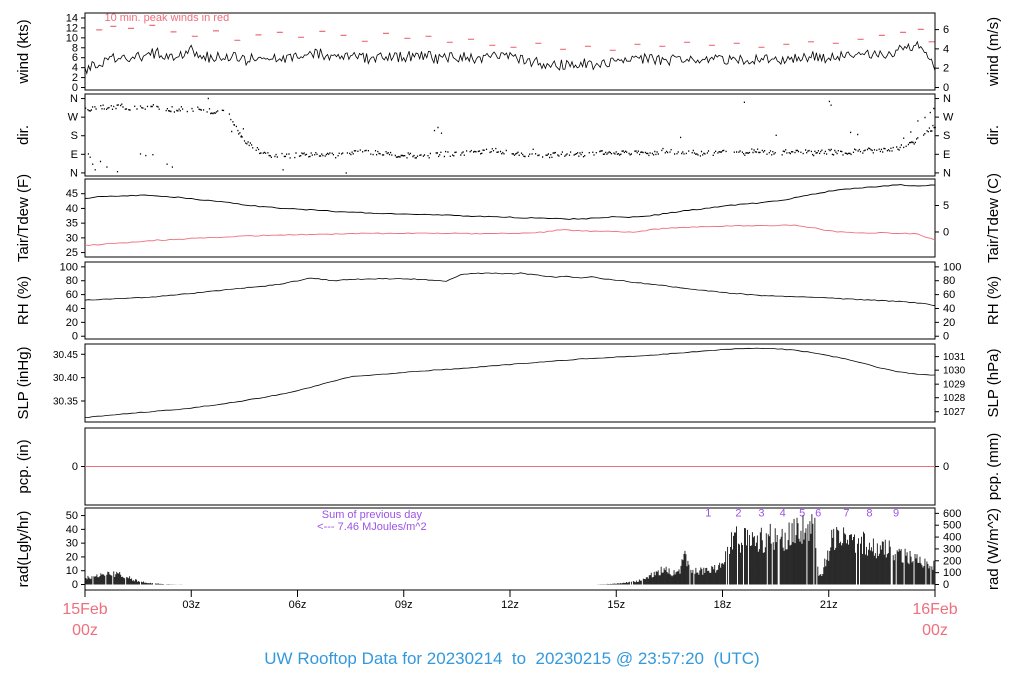 The width and height of the screenshot is (1024, 700). What do you see at coordinates (942, 219) in the screenshot?
I see `y-axis-right-tair: 50` at bounding box center [942, 219].